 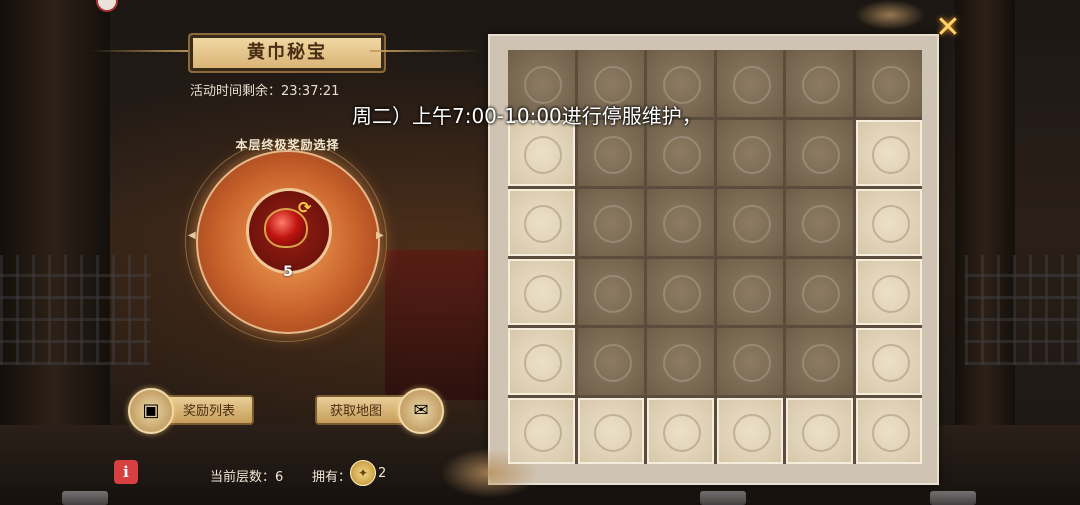 What do you see at coordinates (440, 325) in the screenshot?
I see `background-red-stairs` at bounding box center [440, 325].